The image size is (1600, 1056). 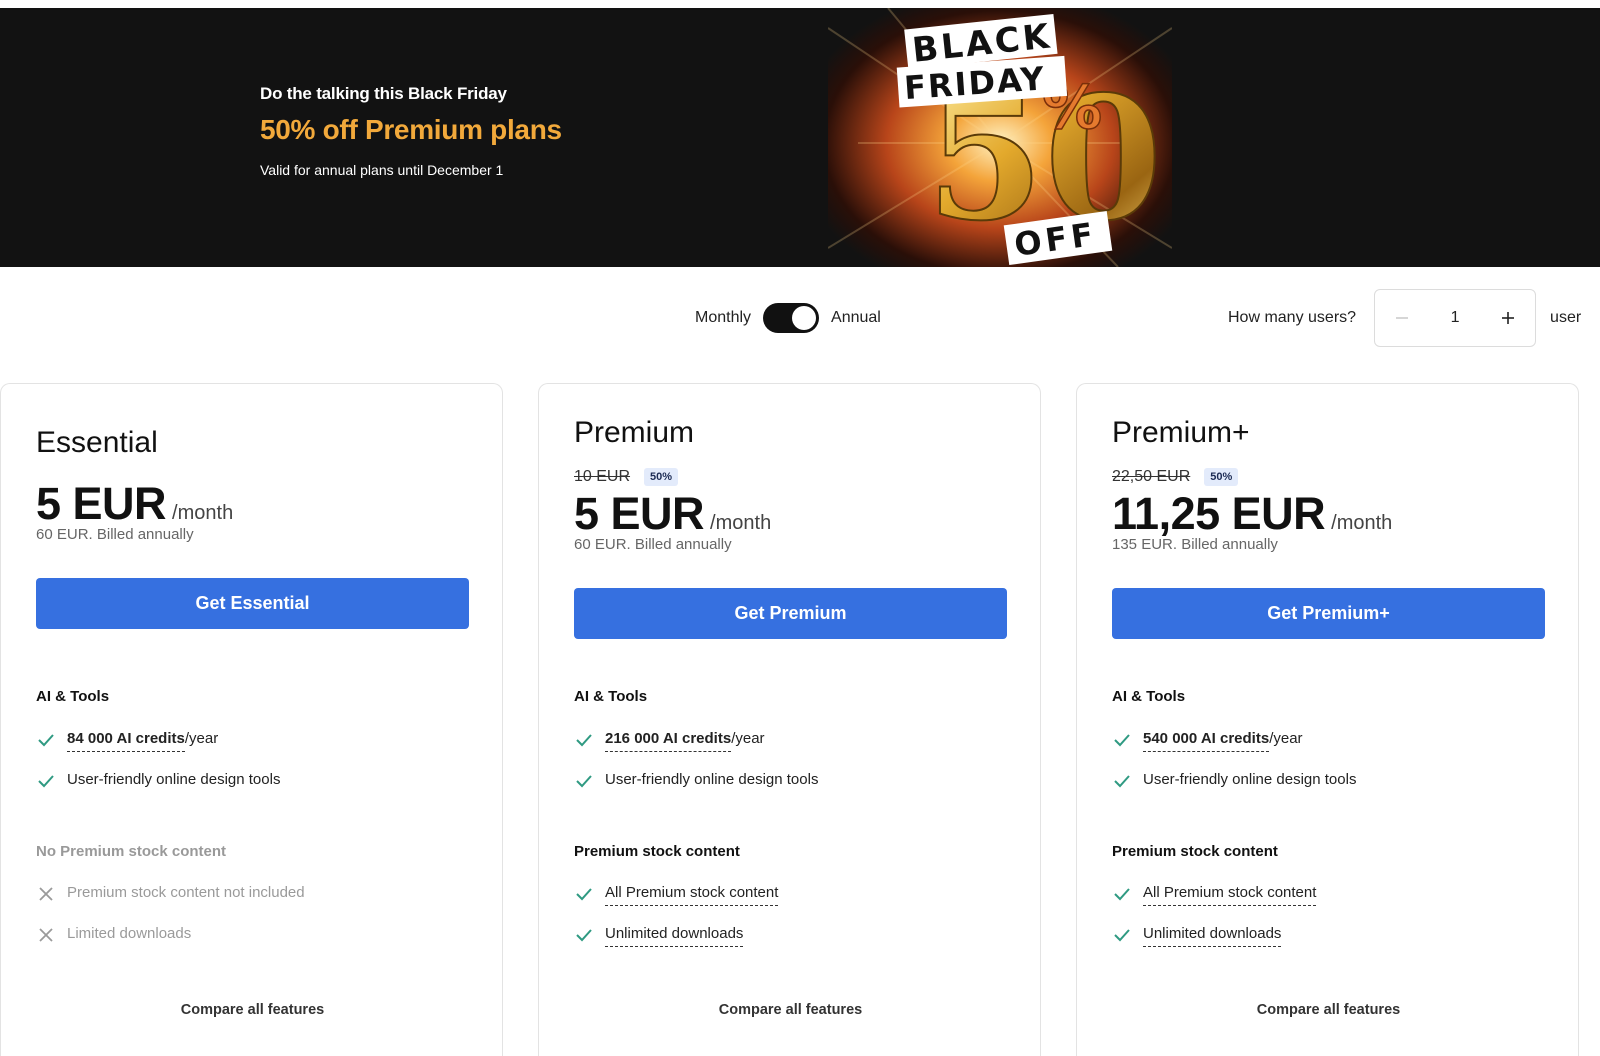 I want to click on banner-eyebrow: Do the talking this Black Friday, so click(x=383, y=93).